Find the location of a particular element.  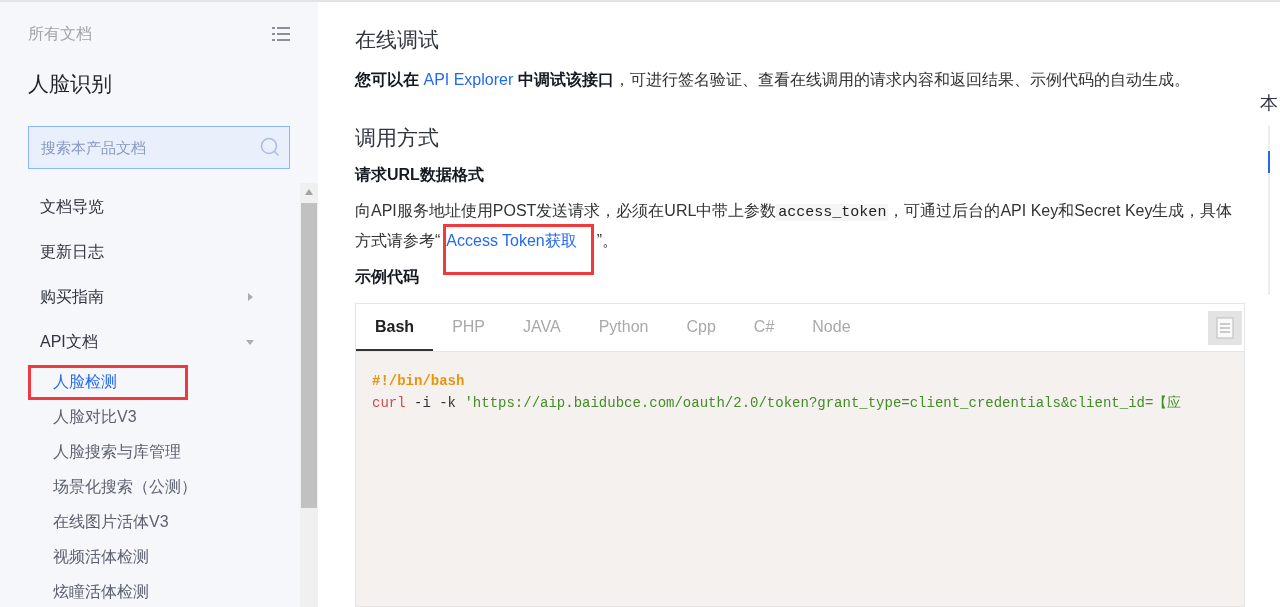

code-line: #!/bin/bash is located at coordinates (419, 381).